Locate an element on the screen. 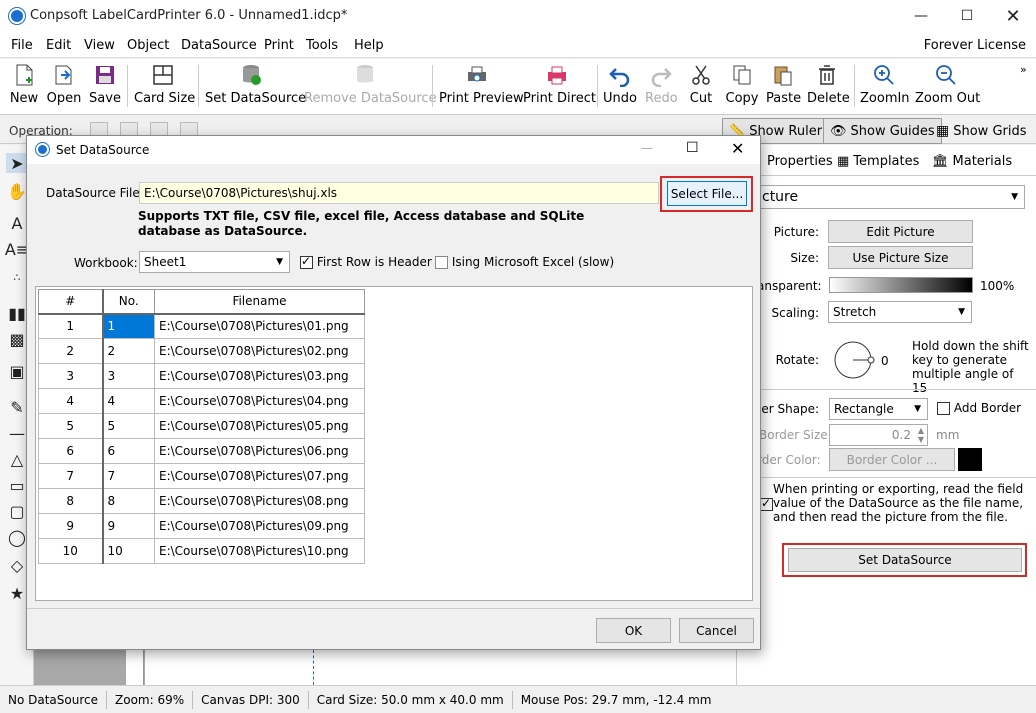 The width and height of the screenshot is (1036, 713). menu-help: Help is located at coordinates (369, 45).